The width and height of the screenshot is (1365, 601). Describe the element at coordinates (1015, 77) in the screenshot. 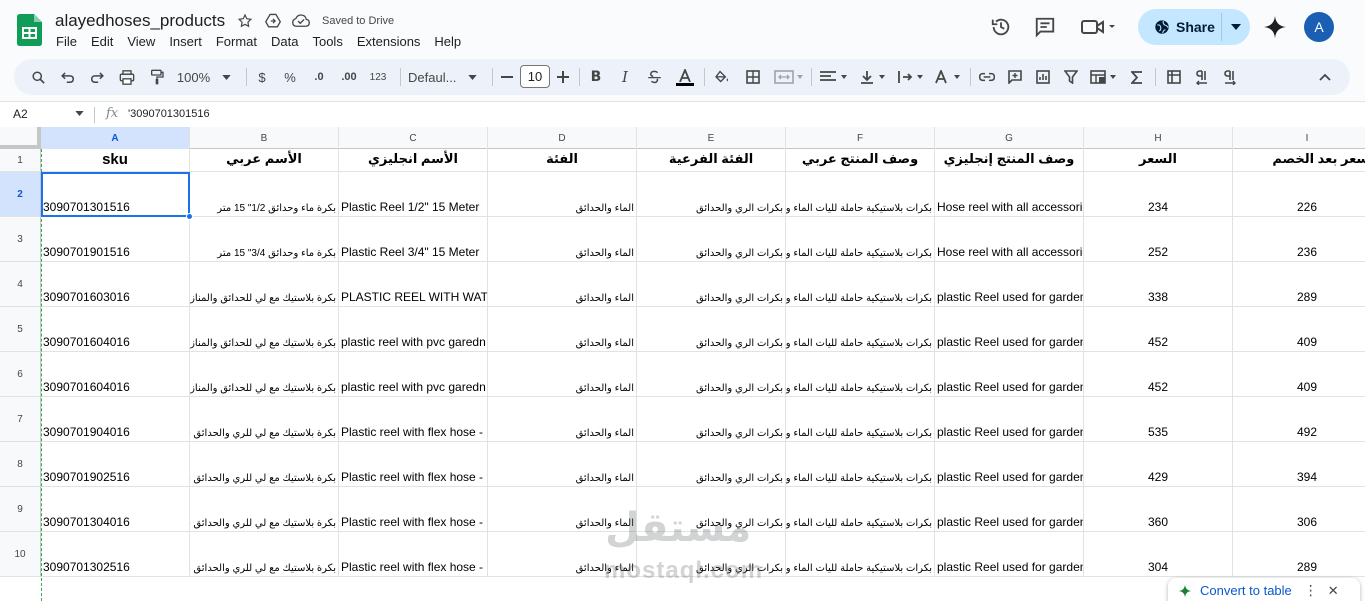

I see `insert-comment-icon` at that location.